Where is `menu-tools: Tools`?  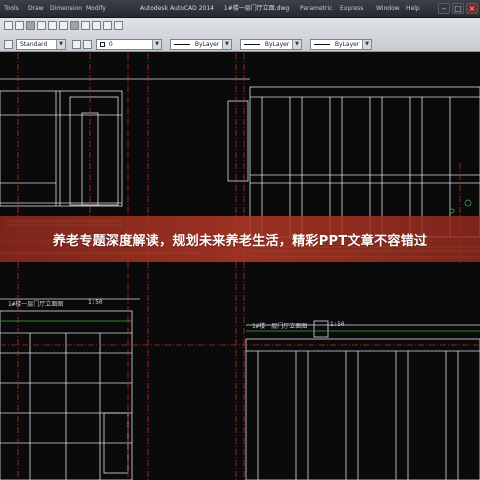 menu-tools: Tools is located at coordinates (11, 9).